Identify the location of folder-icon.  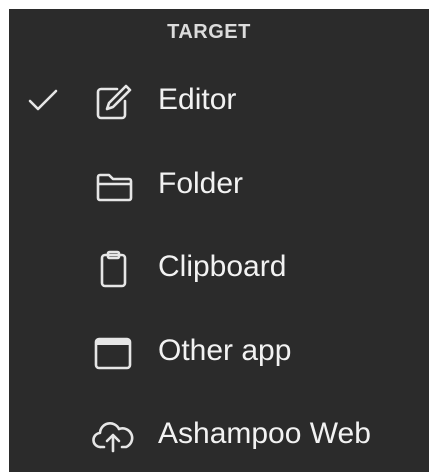
(113, 186).